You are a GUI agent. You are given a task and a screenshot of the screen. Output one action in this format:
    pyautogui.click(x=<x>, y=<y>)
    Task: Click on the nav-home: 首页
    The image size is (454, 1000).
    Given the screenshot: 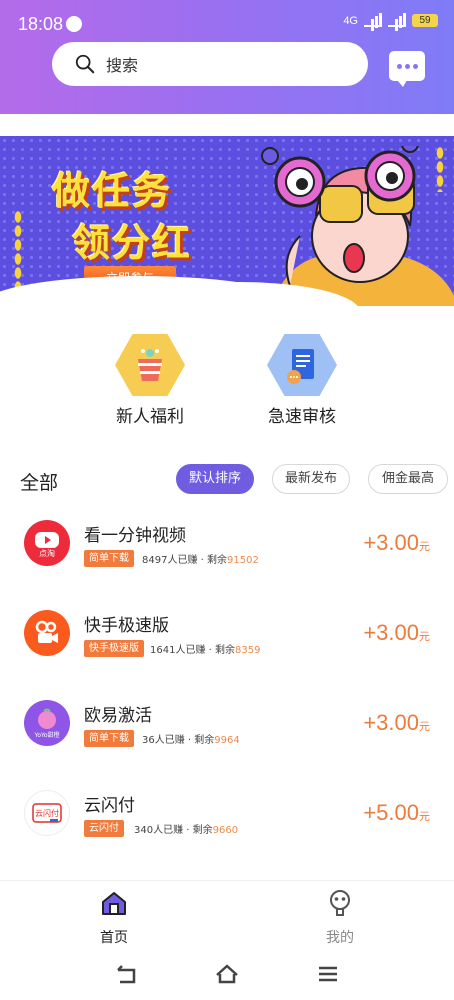 What is the action you would take?
    pyautogui.click(x=114, y=918)
    